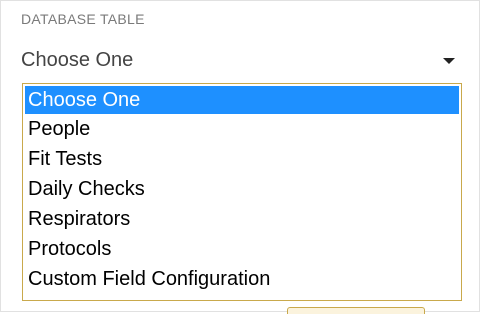 The width and height of the screenshot is (480, 314). What do you see at coordinates (242, 100) in the screenshot?
I see `option-choose-one: Choose One` at bounding box center [242, 100].